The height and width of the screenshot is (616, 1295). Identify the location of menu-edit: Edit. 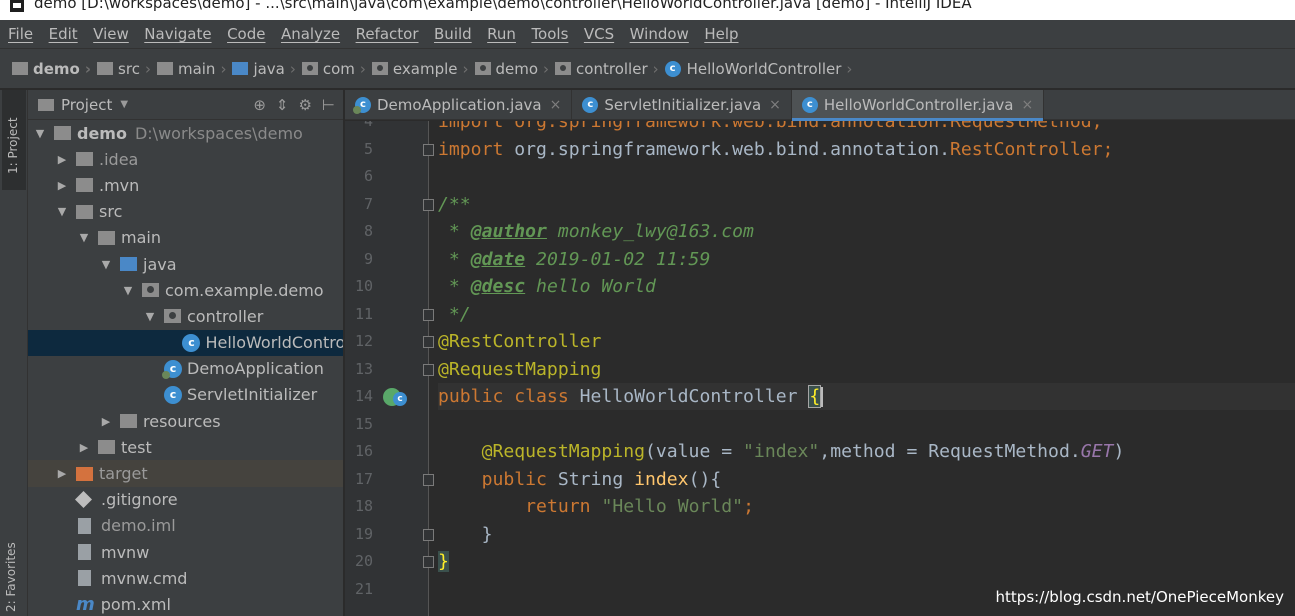
(63, 34).